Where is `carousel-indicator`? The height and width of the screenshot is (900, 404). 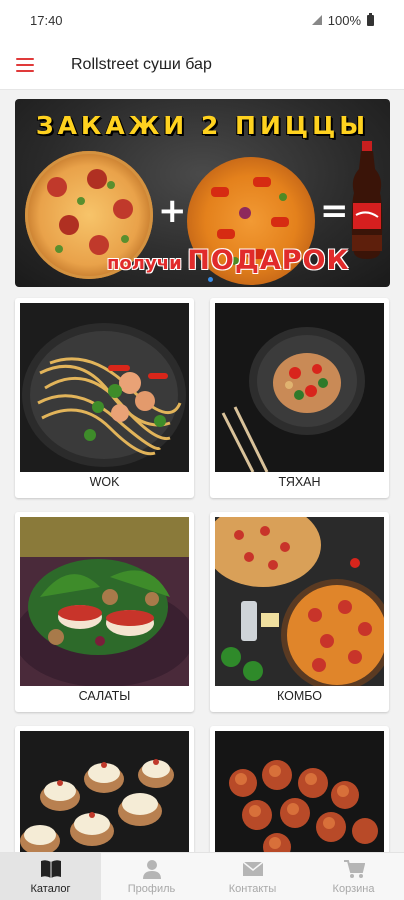
carousel-indicator is located at coordinates (210, 279).